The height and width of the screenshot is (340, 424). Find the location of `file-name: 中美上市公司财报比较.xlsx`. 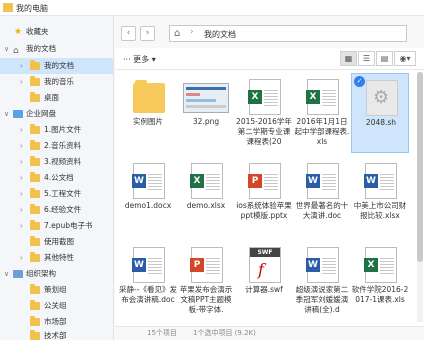

file-name: 中美上市公司财报比较.xlsx is located at coordinates (380, 210).